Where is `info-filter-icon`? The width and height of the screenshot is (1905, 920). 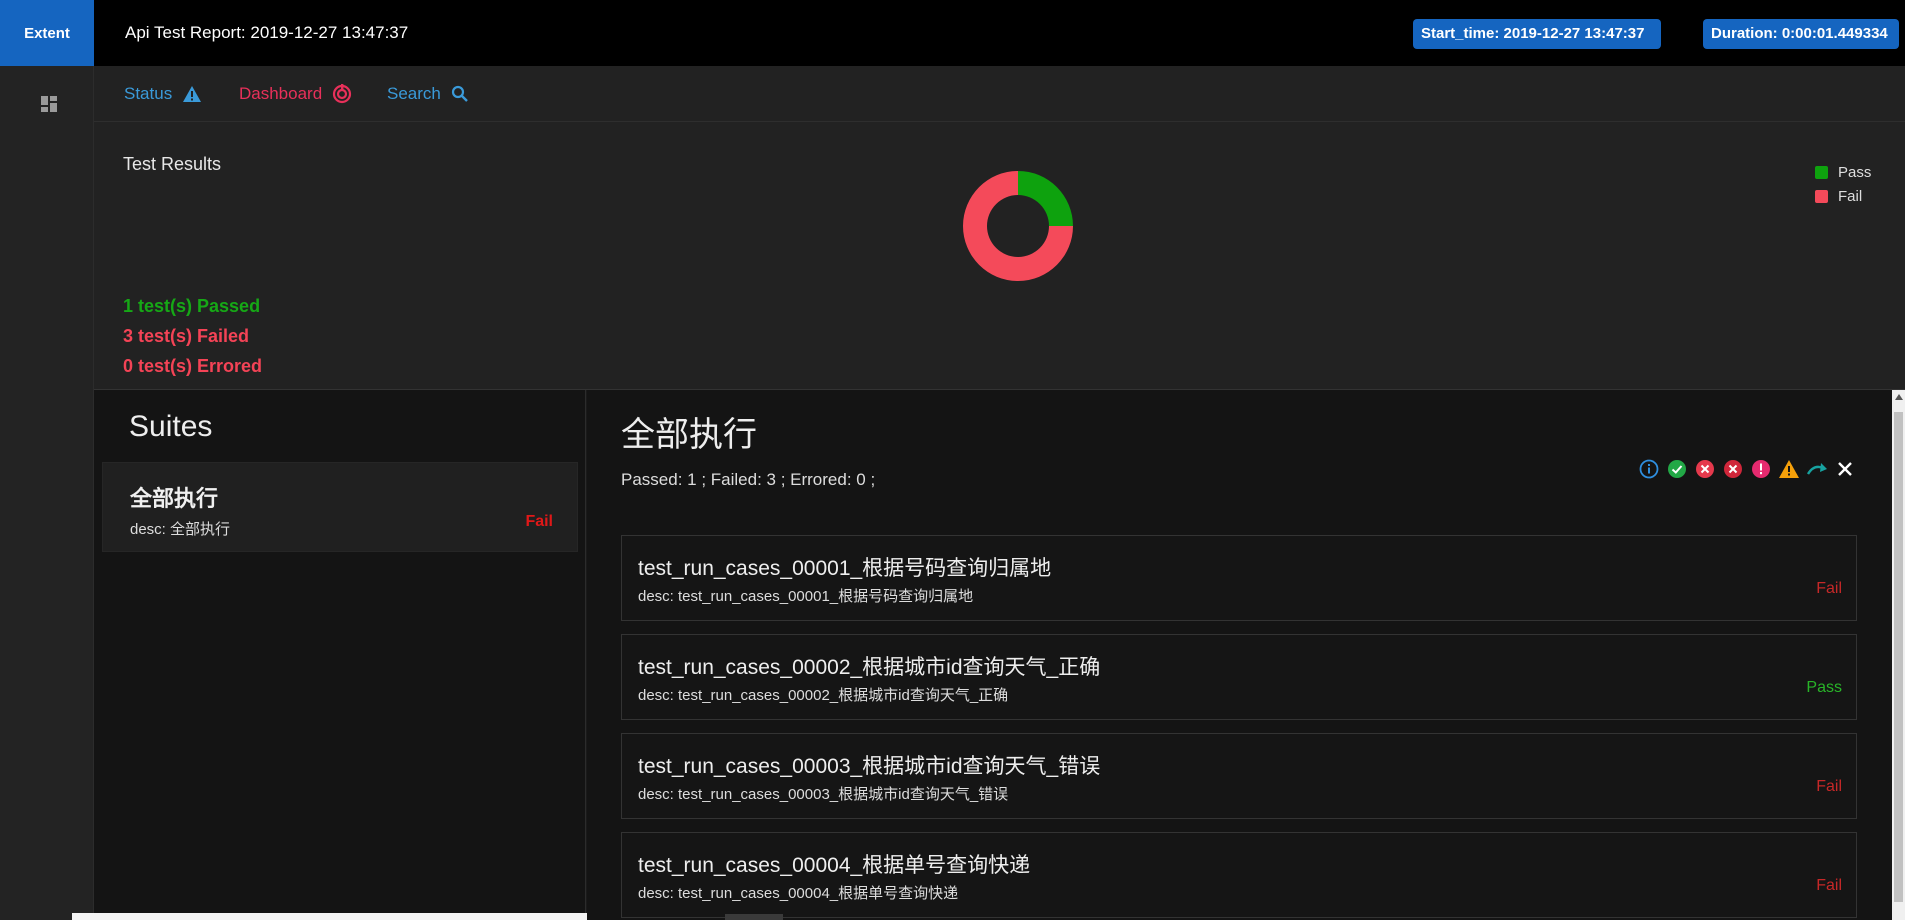 info-filter-icon is located at coordinates (1649, 469).